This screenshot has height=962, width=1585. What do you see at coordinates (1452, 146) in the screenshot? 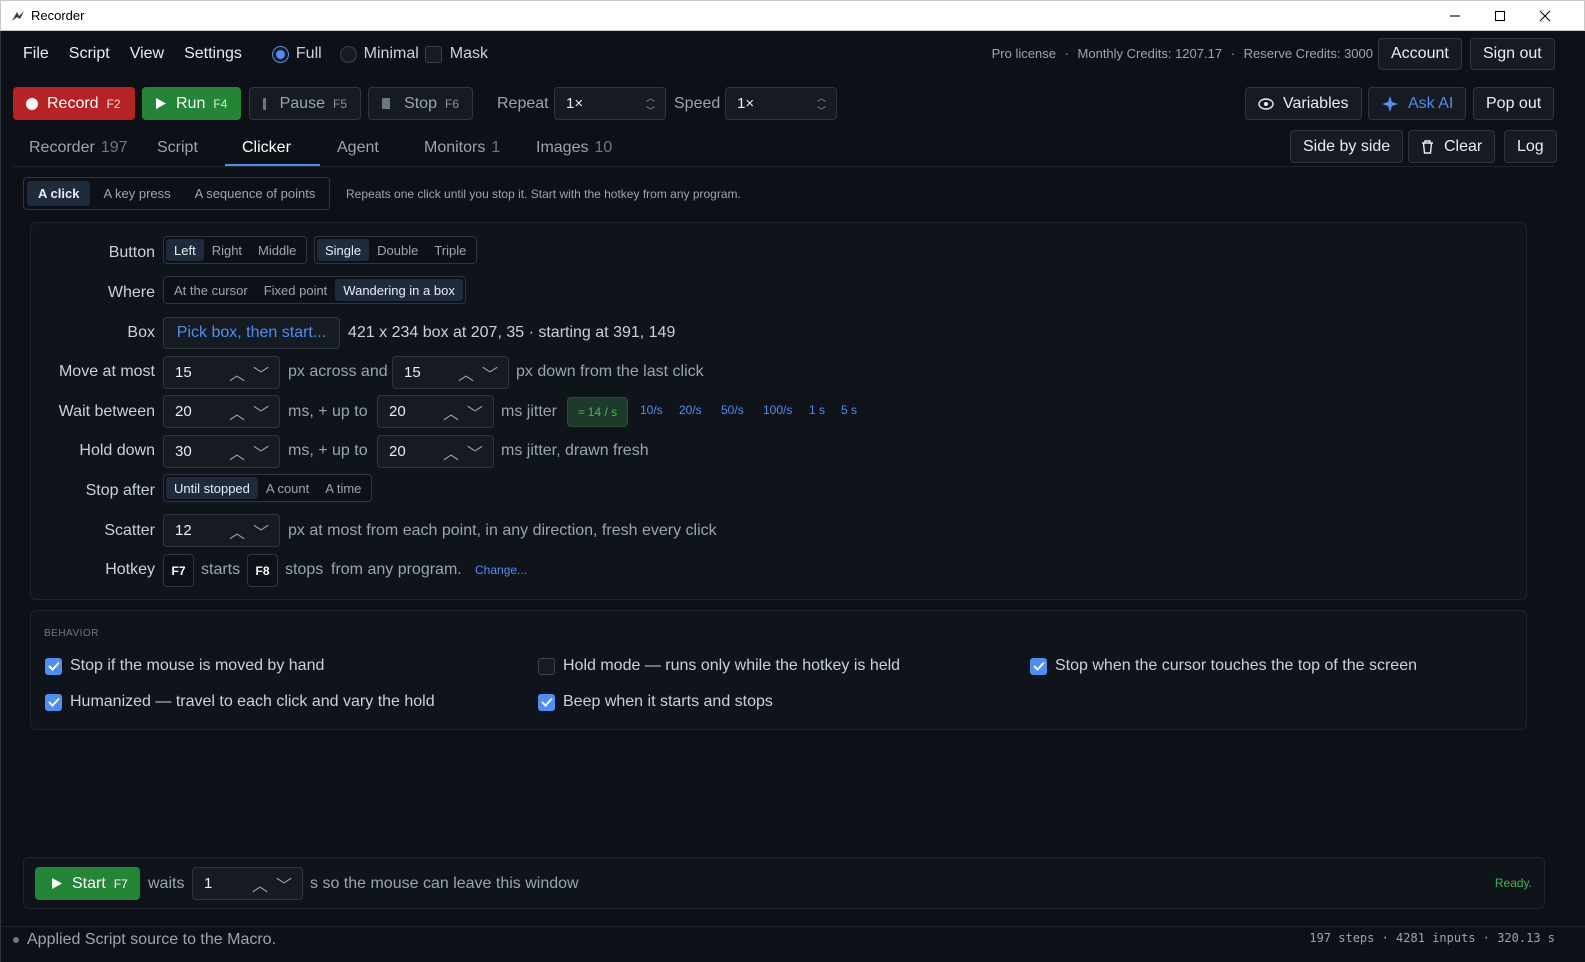
I see `clear-button: Clear` at bounding box center [1452, 146].